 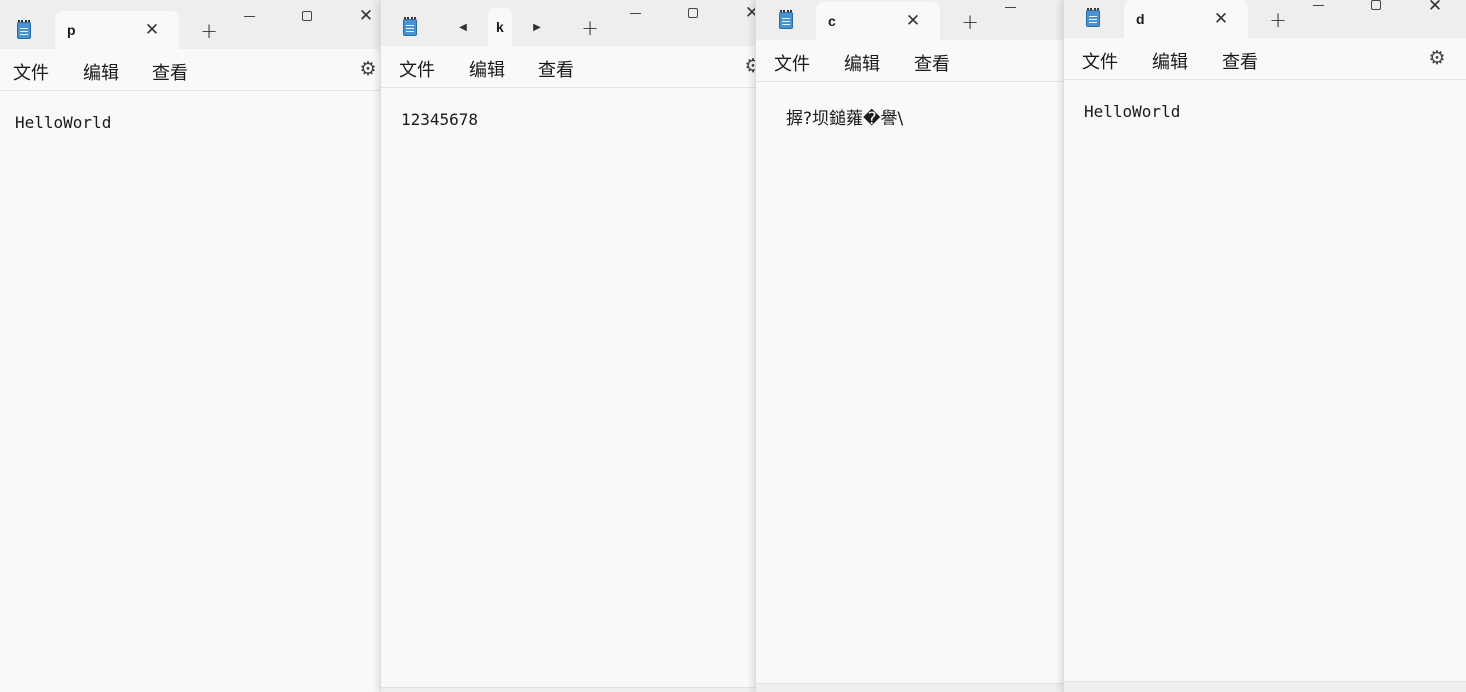 I want to click on title-bar: c ✕ +, so click(x=910, y=20).